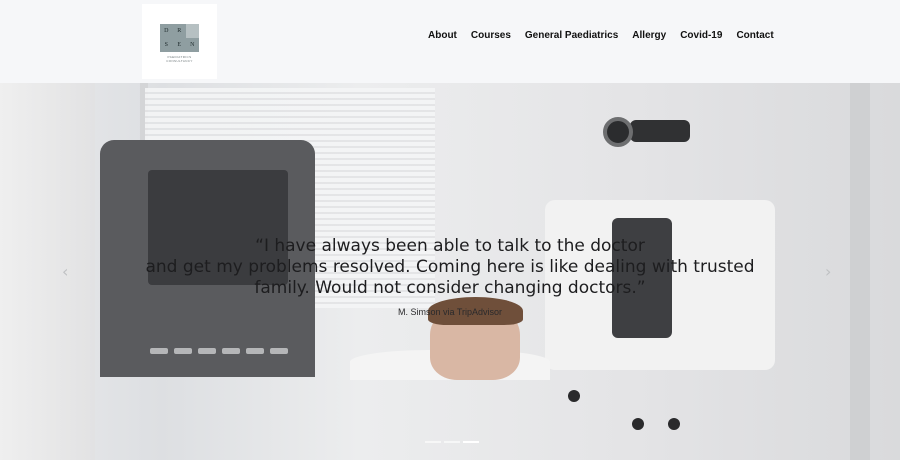 This screenshot has height=463, width=900. Describe the element at coordinates (179, 45) in the screenshot. I see `logo-letter: E` at that location.